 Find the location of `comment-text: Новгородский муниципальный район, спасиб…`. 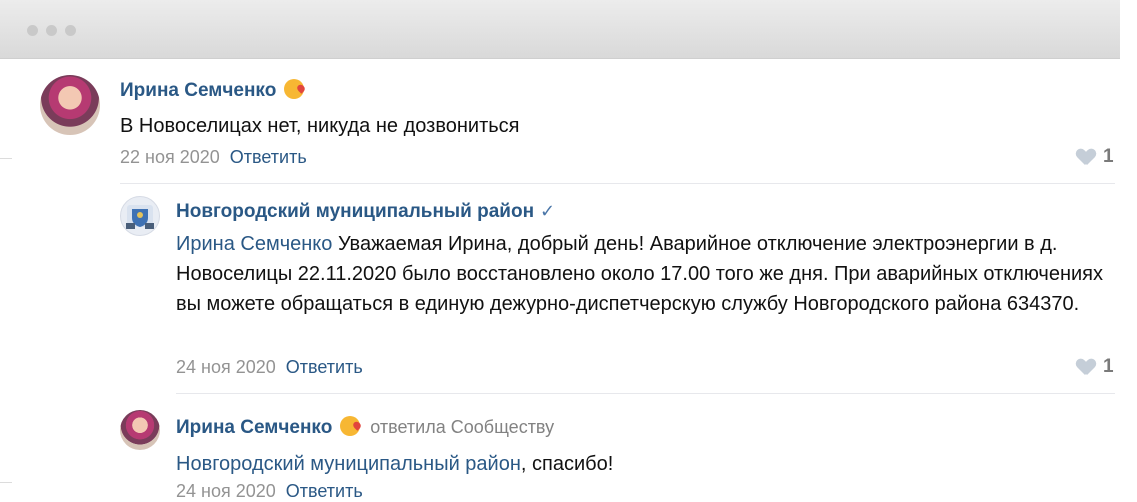

comment-text: Новгородский муниципальный район, спасиб… is located at coordinates (641, 464).